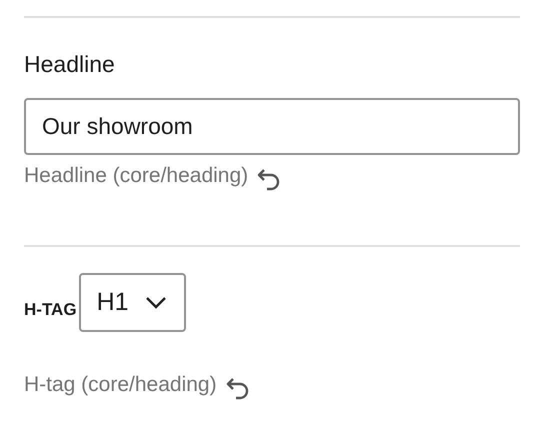 The image size is (550, 434). I want to click on select-dropdown: H1, so click(132, 302).